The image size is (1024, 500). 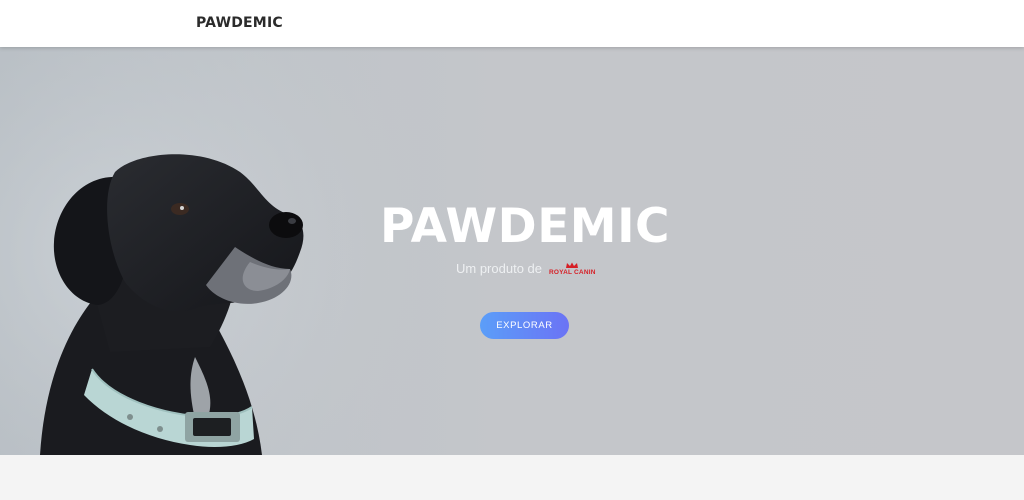 What do you see at coordinates (525, 226) in the screenshot?
I see `hero-title: PAWDEMIC` at bounding box center [525, 226].